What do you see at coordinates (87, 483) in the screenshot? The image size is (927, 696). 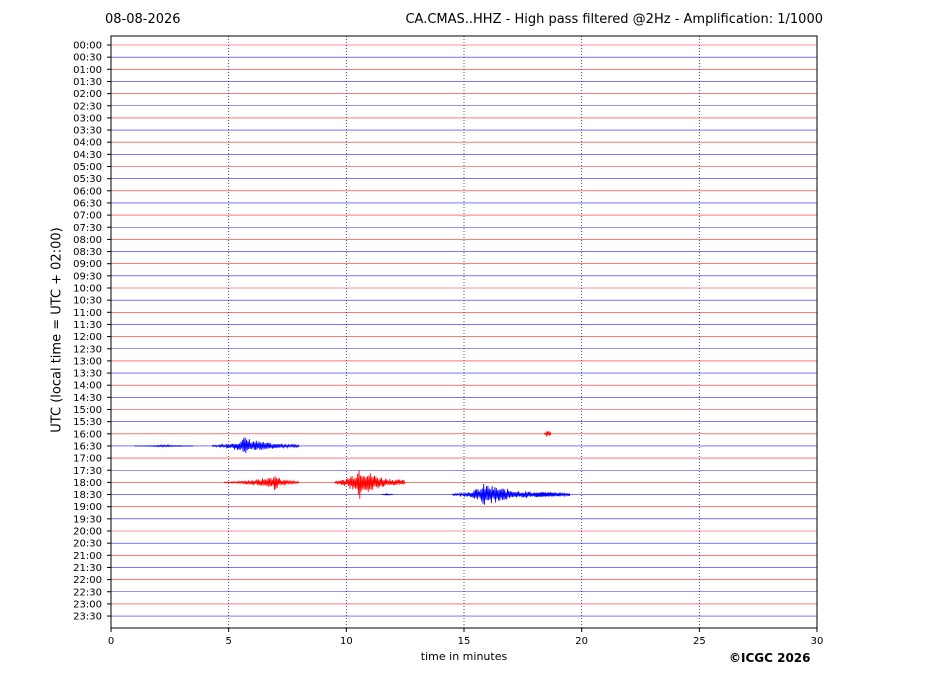 I see `y-tick-label: 18:00` at bounding box center [87, 483].